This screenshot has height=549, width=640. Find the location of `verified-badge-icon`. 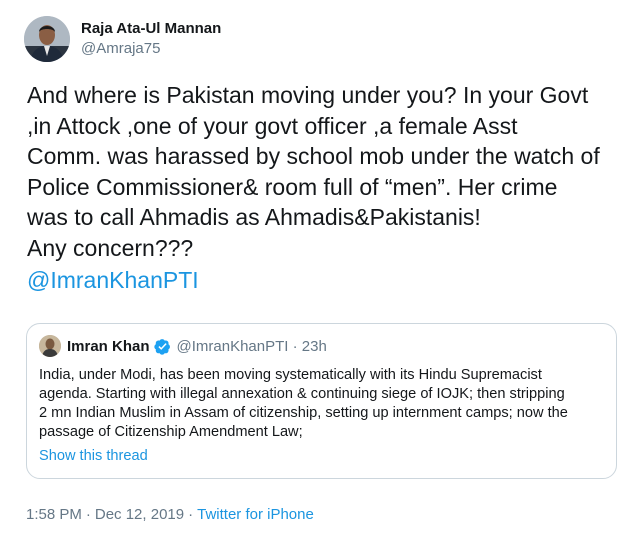

verified-badge-icon is located at coordinates (162, 346).